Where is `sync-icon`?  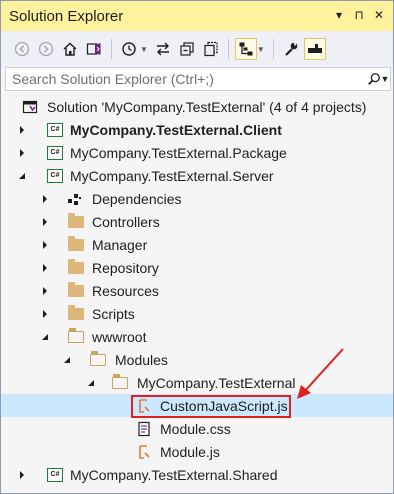
sync-icon is located at coordinates (162, 49).